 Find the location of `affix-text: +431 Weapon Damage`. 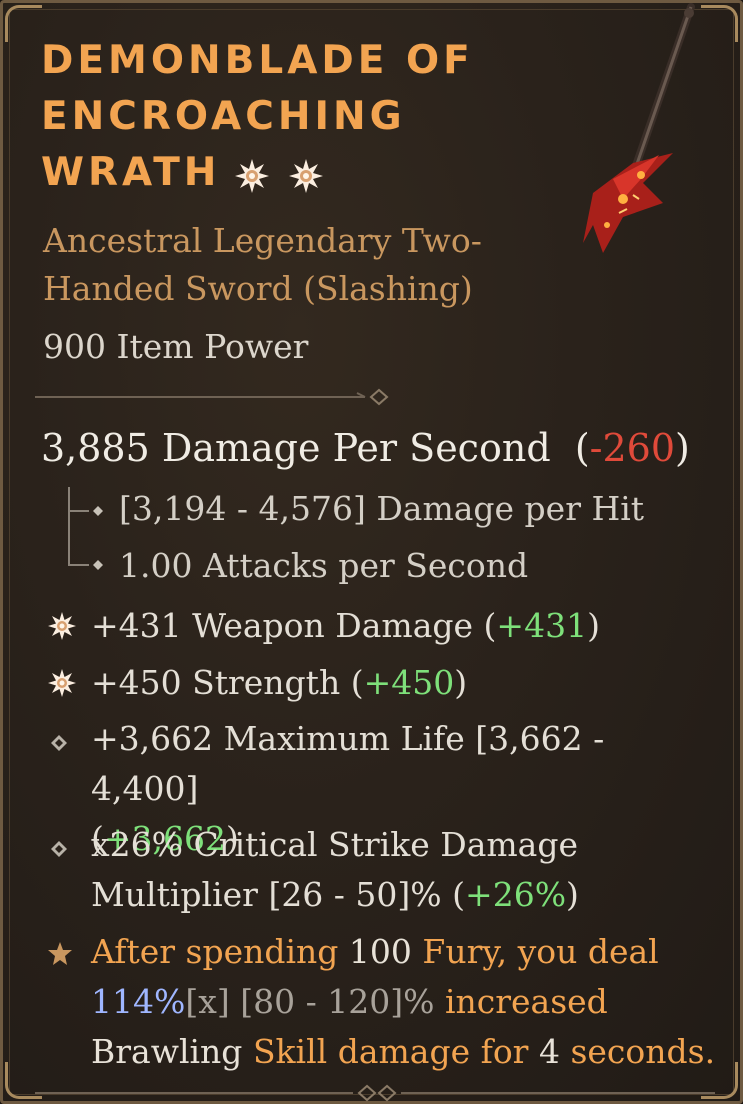

affix-text: +431 Weapon Damage is located at coordinates (282, 625).